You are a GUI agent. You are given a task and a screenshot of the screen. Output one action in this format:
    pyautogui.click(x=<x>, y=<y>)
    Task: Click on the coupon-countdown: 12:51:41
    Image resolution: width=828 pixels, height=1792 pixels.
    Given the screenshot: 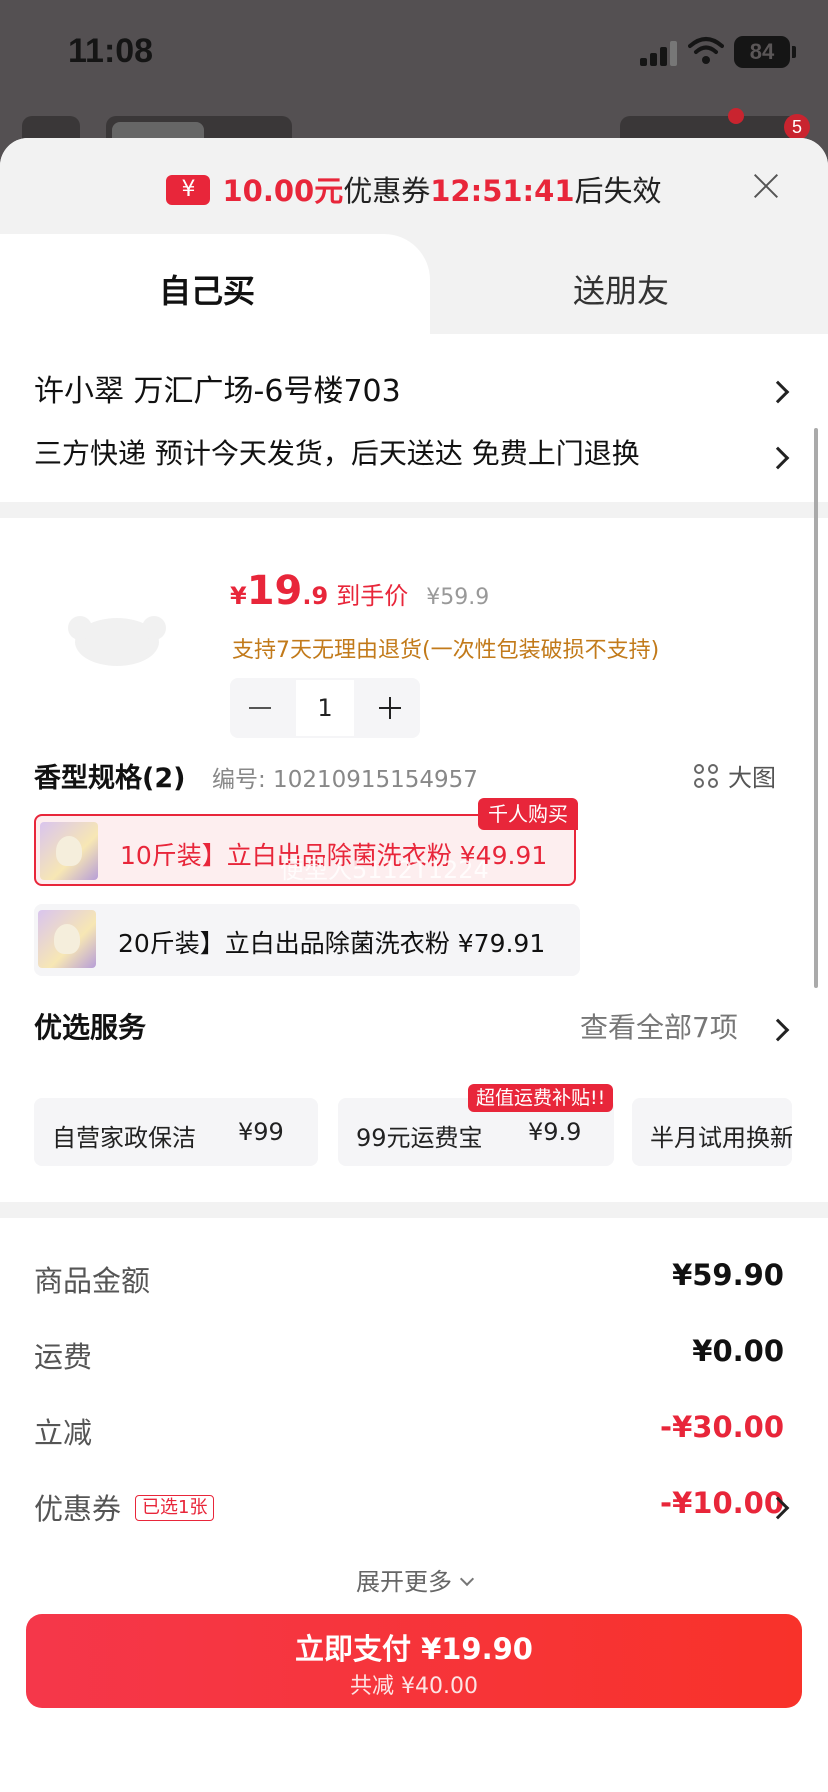 What is the action you would take?
    pyautogui.click(x=502, y=191)
    